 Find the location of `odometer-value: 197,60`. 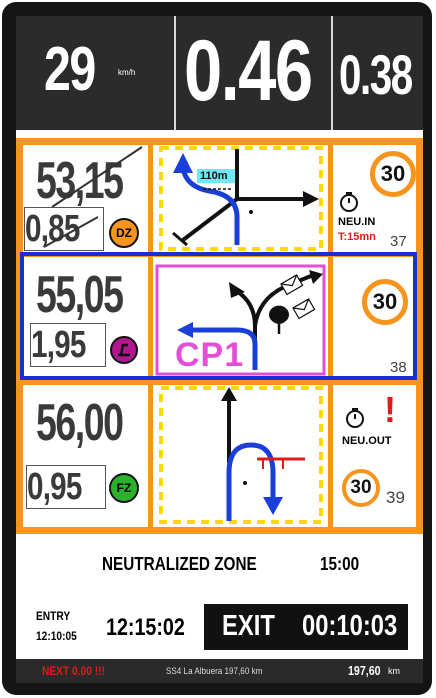

odometer-value: 197,60 is located at coordinates (364, 670).